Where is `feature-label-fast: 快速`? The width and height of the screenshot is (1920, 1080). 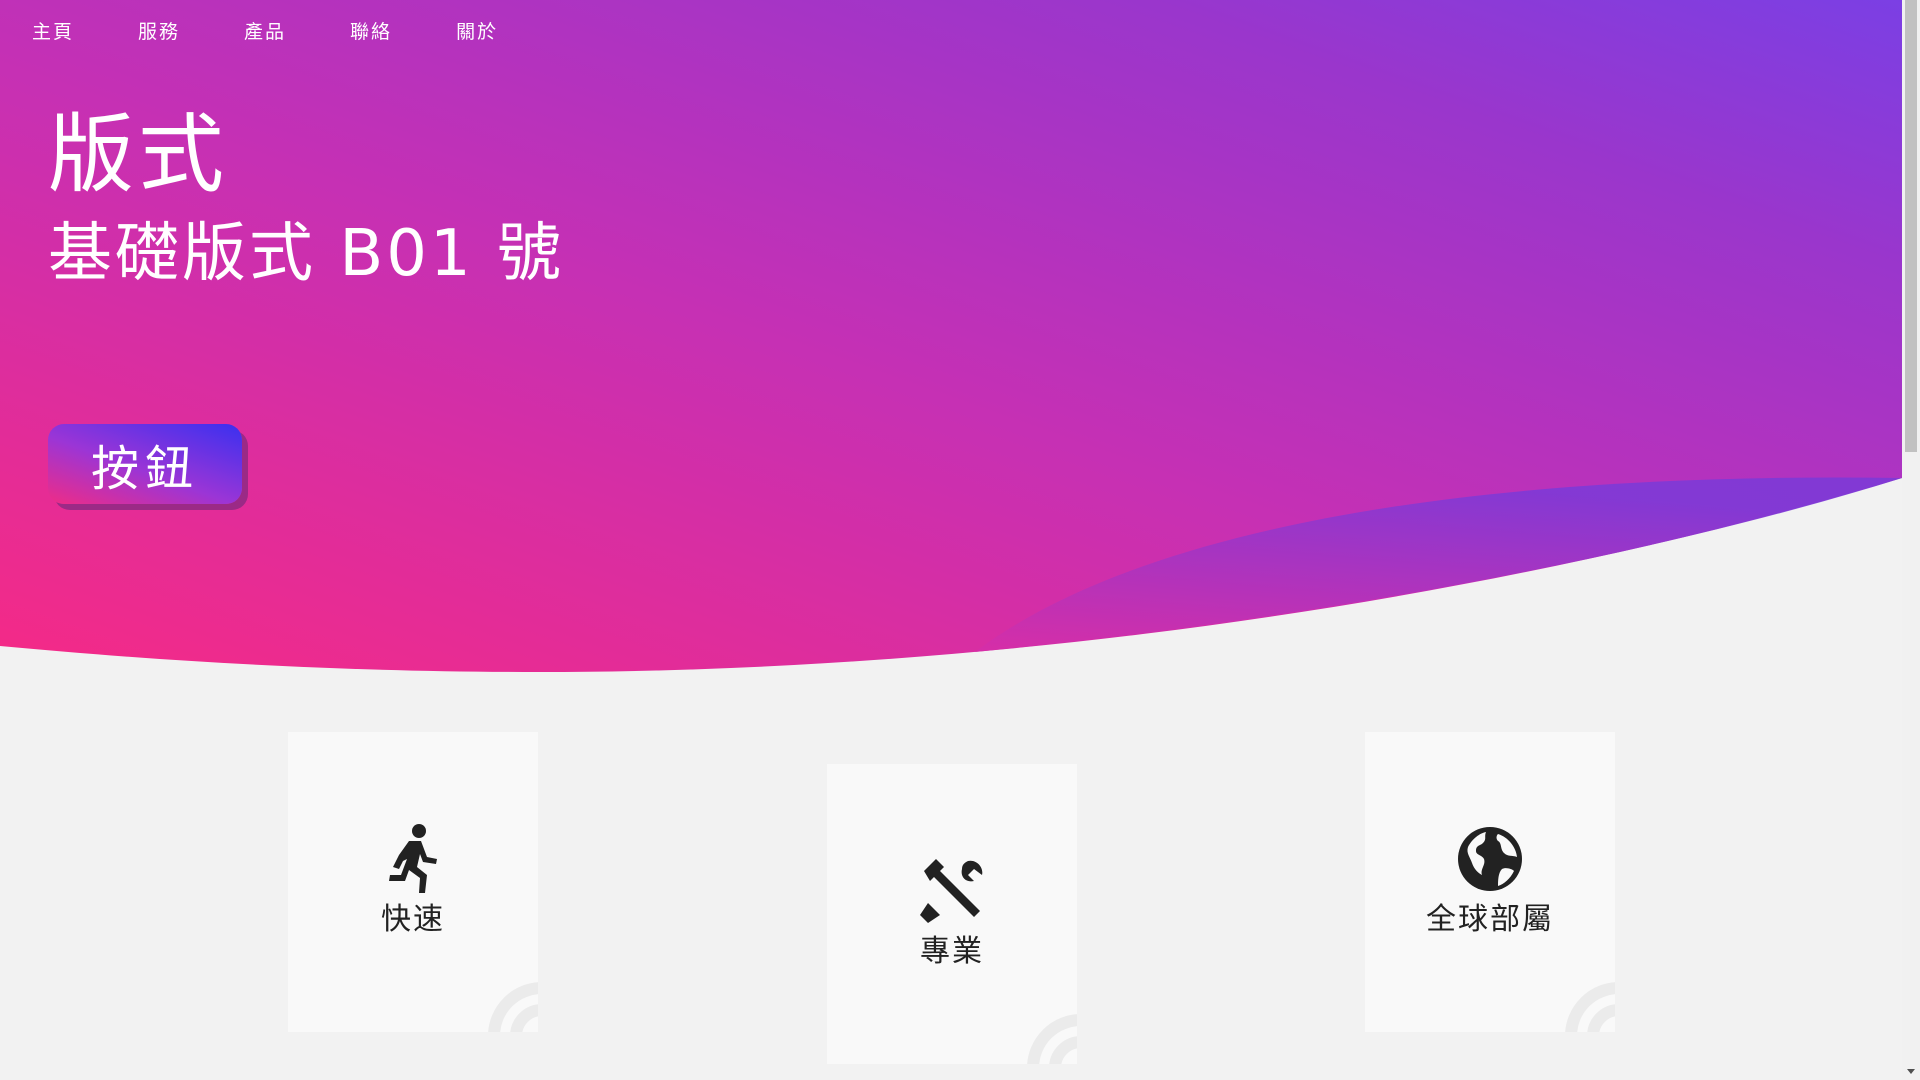 feature-label-fast: 快速 is located at coordinates (413, 919).